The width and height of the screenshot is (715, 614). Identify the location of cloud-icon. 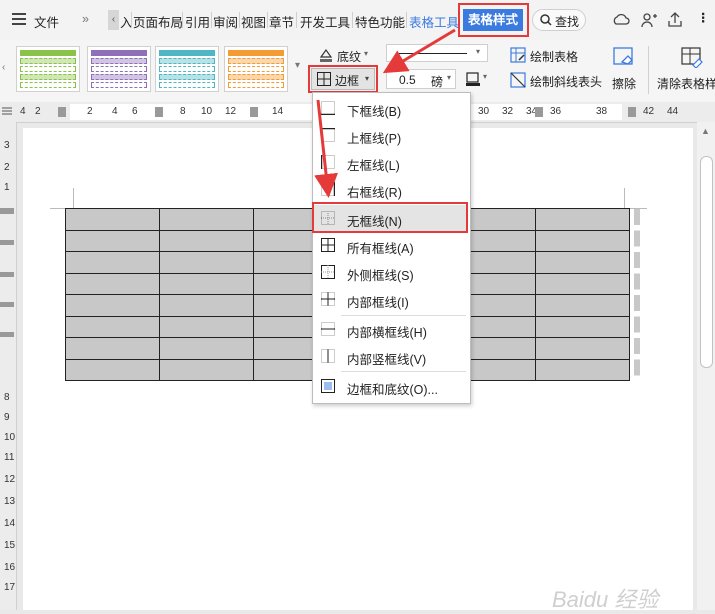
(621, 20).